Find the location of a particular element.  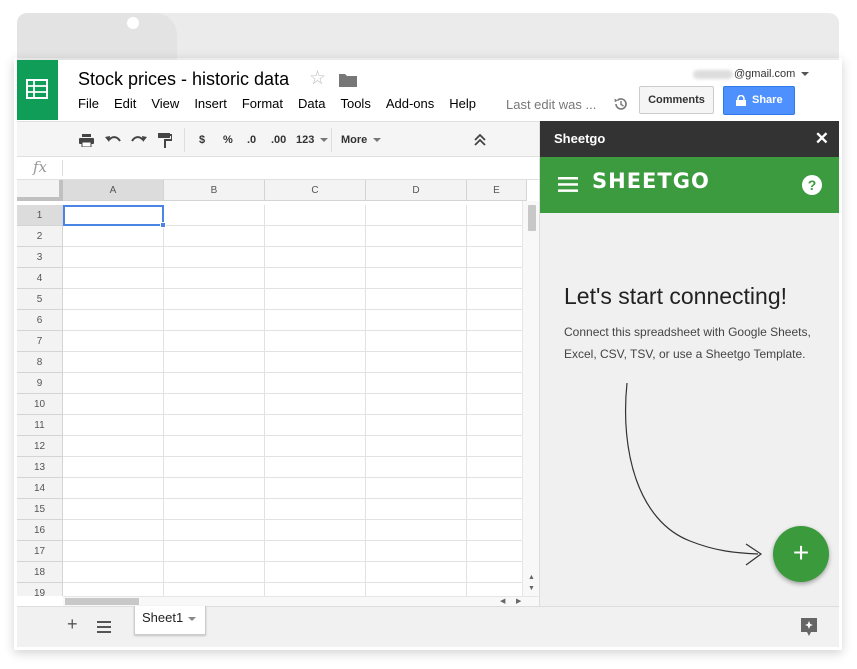

cell-e12 is located at coordinates (497, 446).